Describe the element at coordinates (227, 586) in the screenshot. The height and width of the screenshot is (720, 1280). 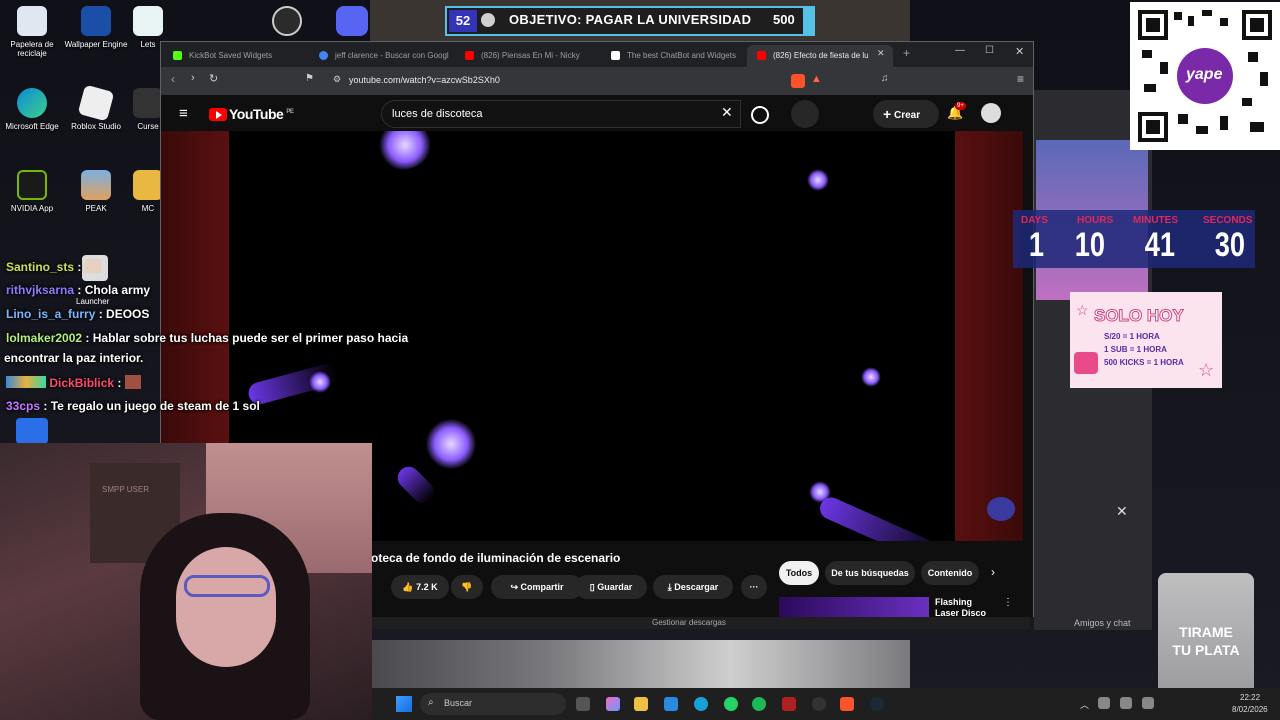
I see `glasses-icon` at that location.